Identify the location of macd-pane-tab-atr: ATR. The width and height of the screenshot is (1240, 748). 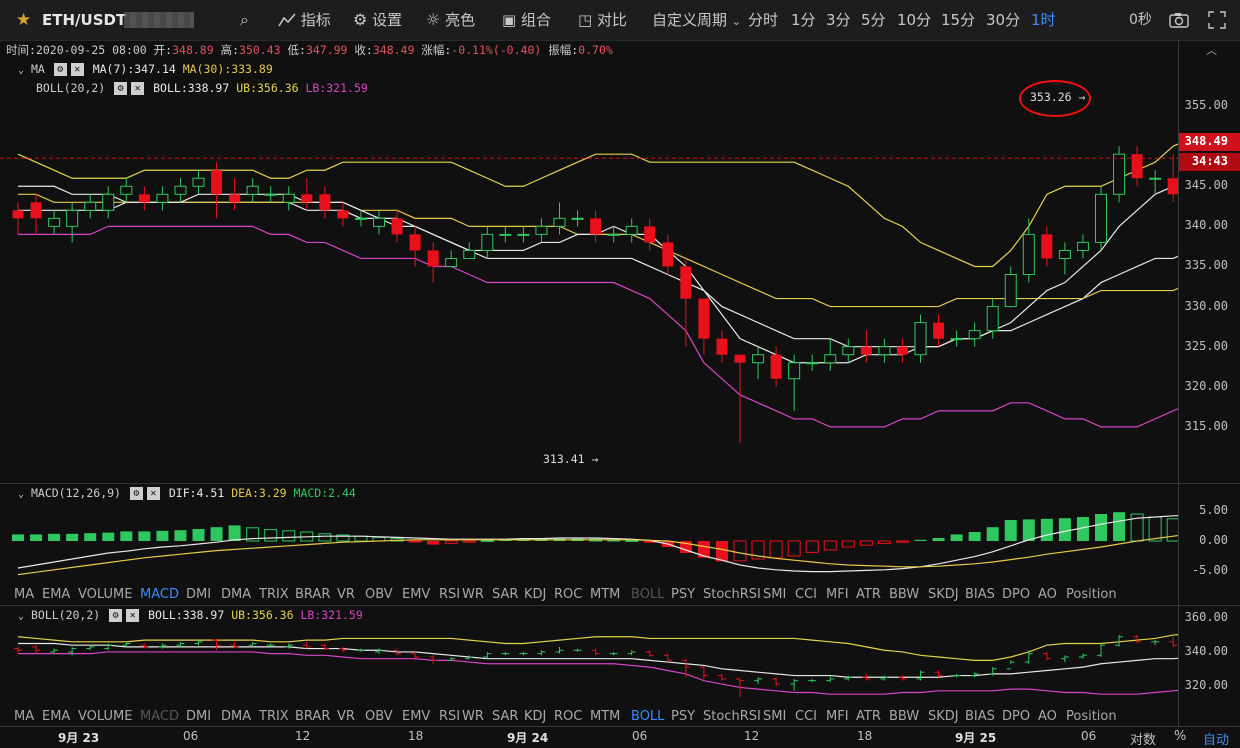
(868, 595).